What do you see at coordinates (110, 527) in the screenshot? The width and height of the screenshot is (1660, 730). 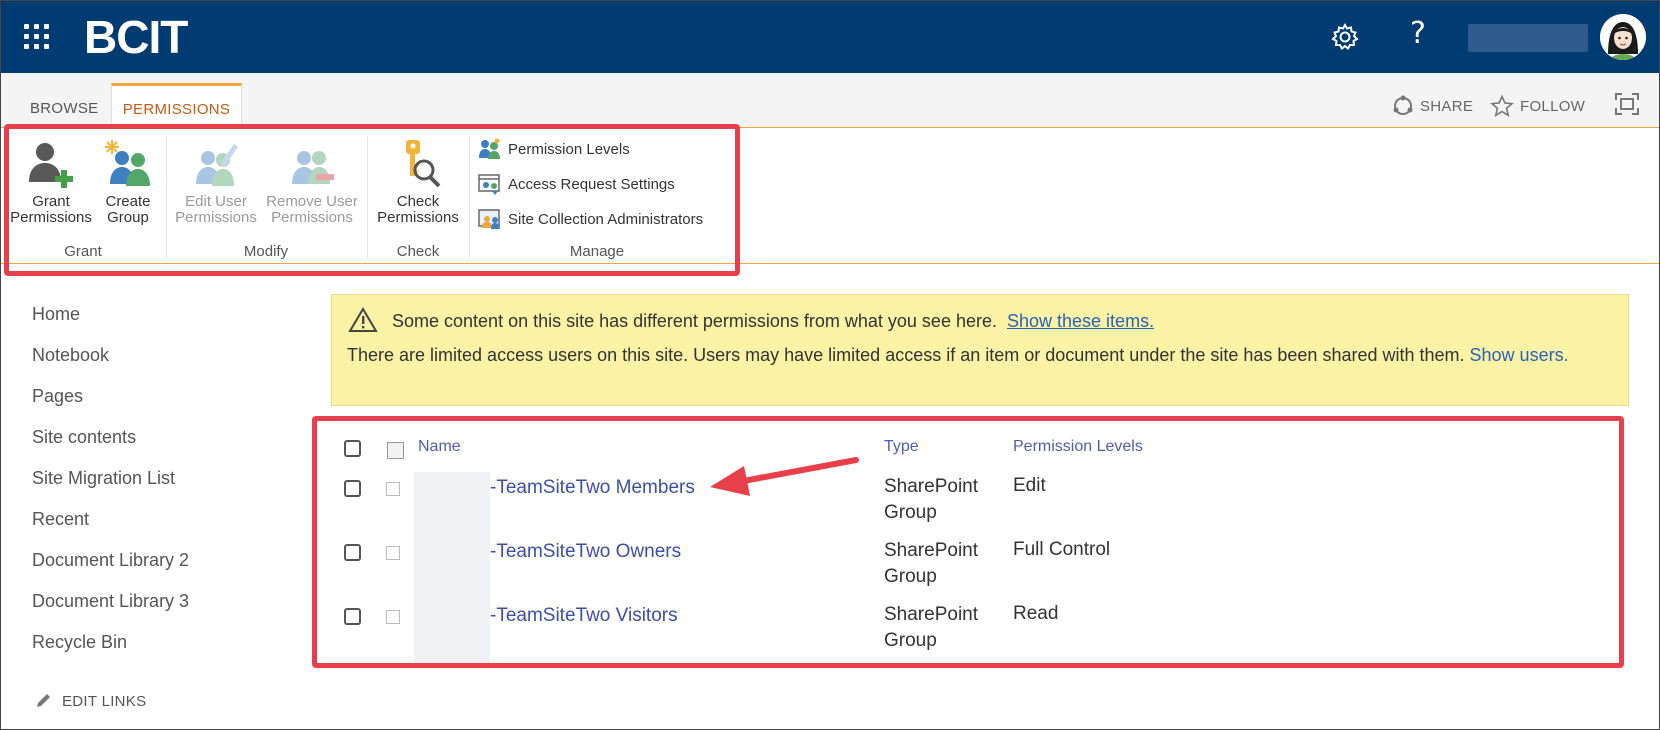 I see `nav-item-recent: Recent` at bounding box center [110, 527].